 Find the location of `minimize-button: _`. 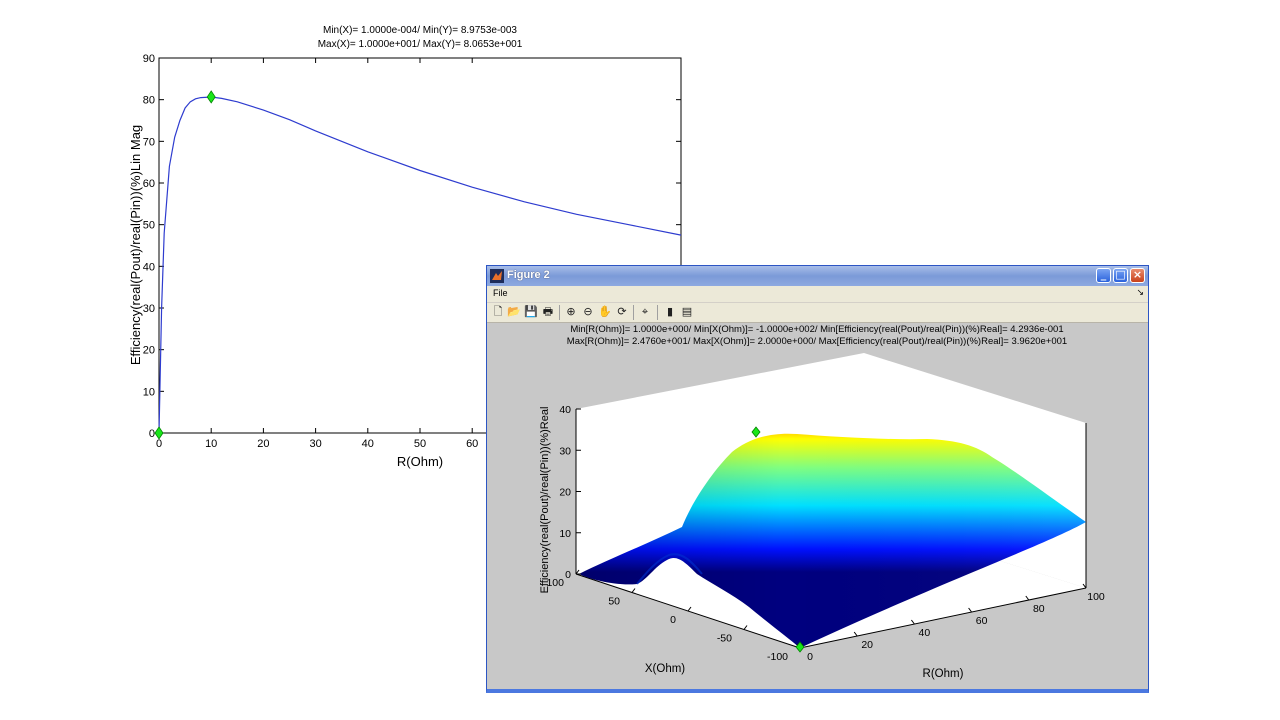

minimize-button: _ is located at coordinates (1103, 275).